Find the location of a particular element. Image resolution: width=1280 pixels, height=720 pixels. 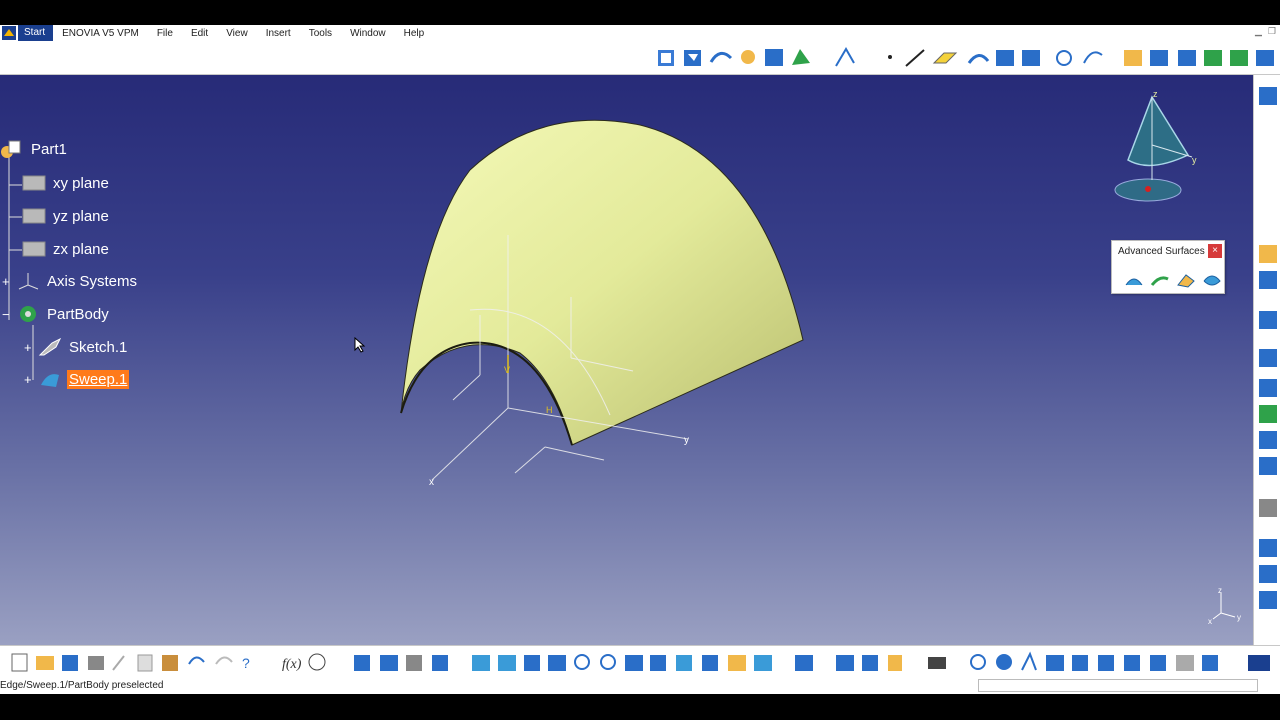

intersection-icon is located at coordinates (1005, 58).